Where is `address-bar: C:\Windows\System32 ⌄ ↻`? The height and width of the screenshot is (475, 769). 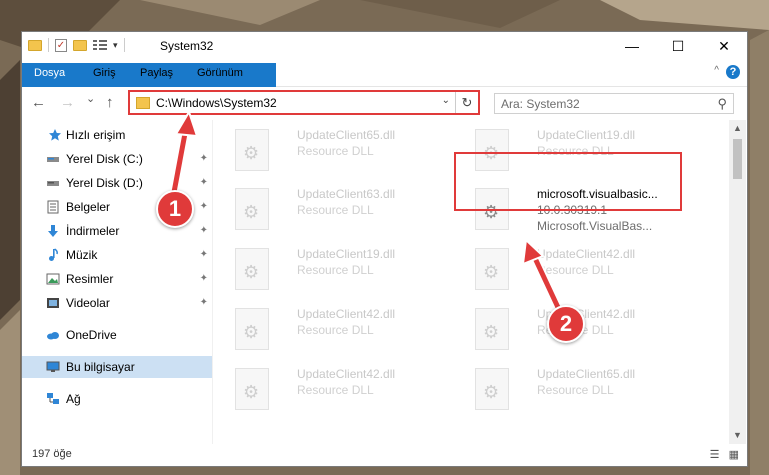 address-bar: C:\Windows\System32 ⌄ ↻ is located at coordinates (304, 102).